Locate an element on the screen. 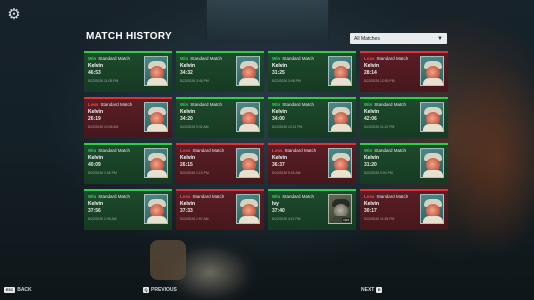 The height and width of the screenshot is (300, 534). match-date: 5/22/2026 9:02 AM is located at coordinates (286, 173).